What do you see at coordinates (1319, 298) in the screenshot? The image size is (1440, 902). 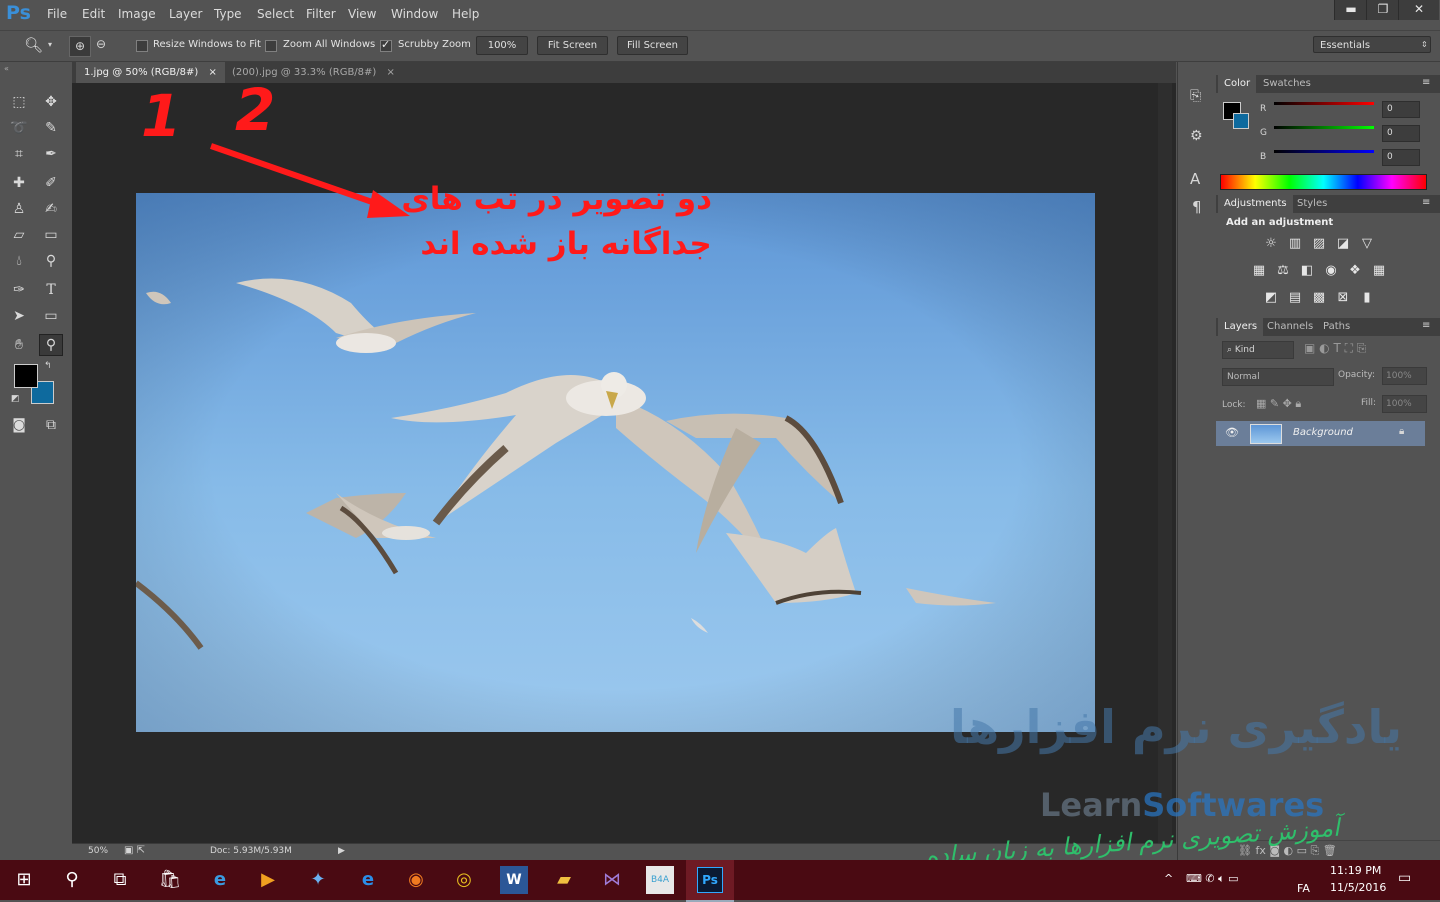 I see `threshold-icon: ▩` at bounding box center [1319, 298].